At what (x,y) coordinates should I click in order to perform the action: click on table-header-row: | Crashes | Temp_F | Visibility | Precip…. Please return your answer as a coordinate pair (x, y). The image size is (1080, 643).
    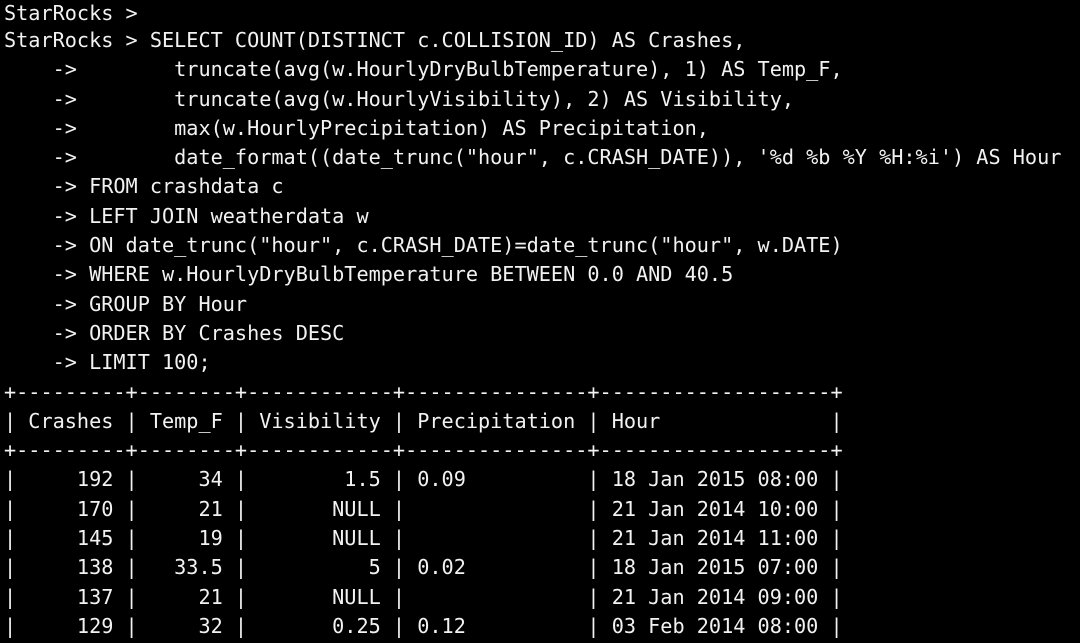
    Looking at the image, I should click on (423, 420).